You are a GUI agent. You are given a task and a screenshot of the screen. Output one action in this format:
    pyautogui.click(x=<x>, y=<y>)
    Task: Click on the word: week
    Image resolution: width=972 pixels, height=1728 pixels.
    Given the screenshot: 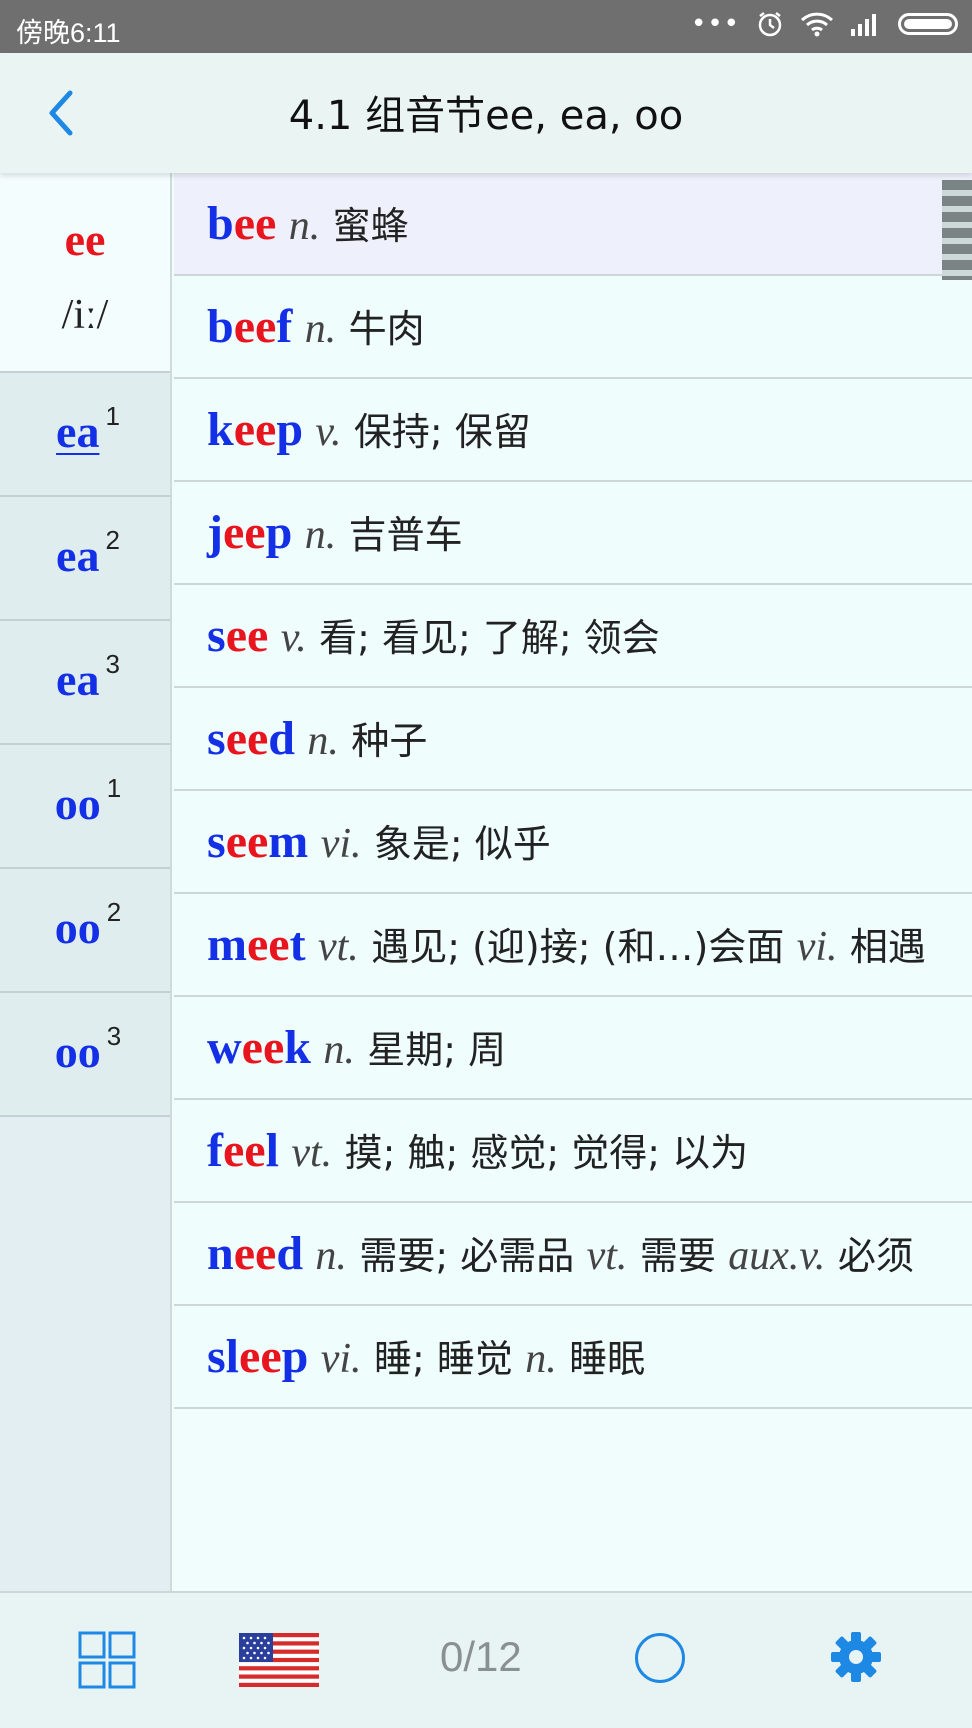 What is the action you would take?
    pyautogui.click(x=259, y=1047)
    